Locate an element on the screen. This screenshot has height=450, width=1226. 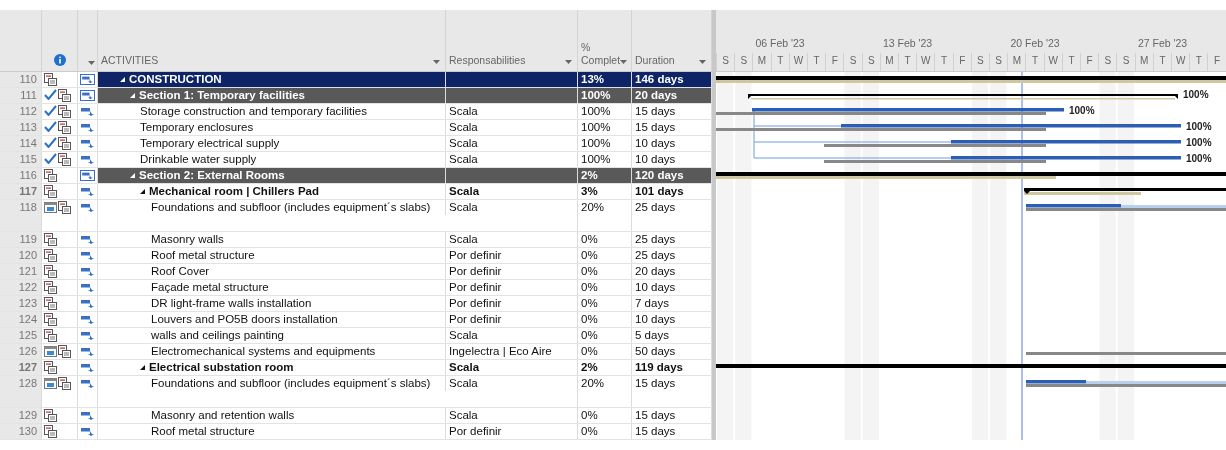
column-header: Duration is located at coordinates (655, 61).